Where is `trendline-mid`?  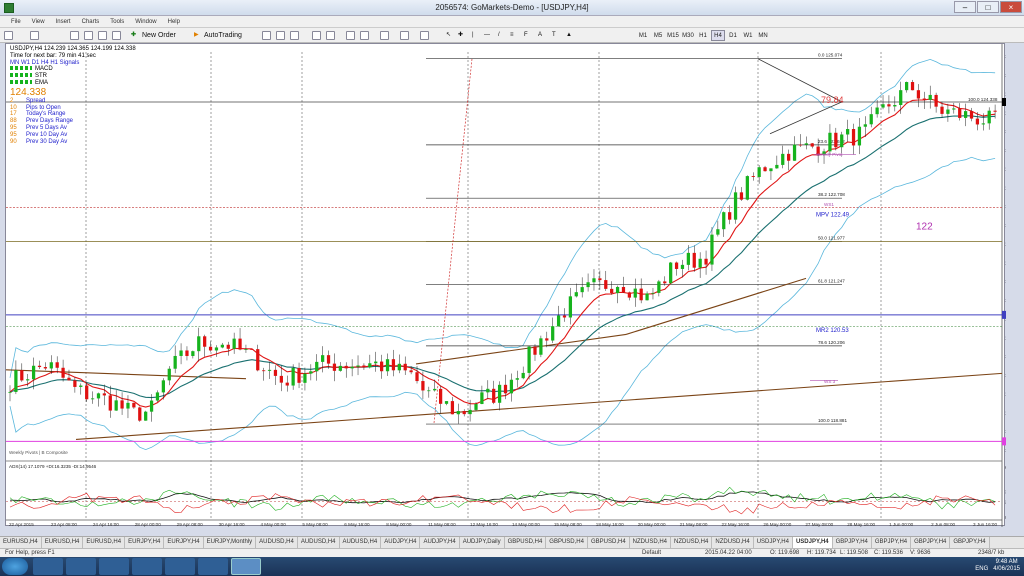 trendline-mid is located at coordinates (521, 349).